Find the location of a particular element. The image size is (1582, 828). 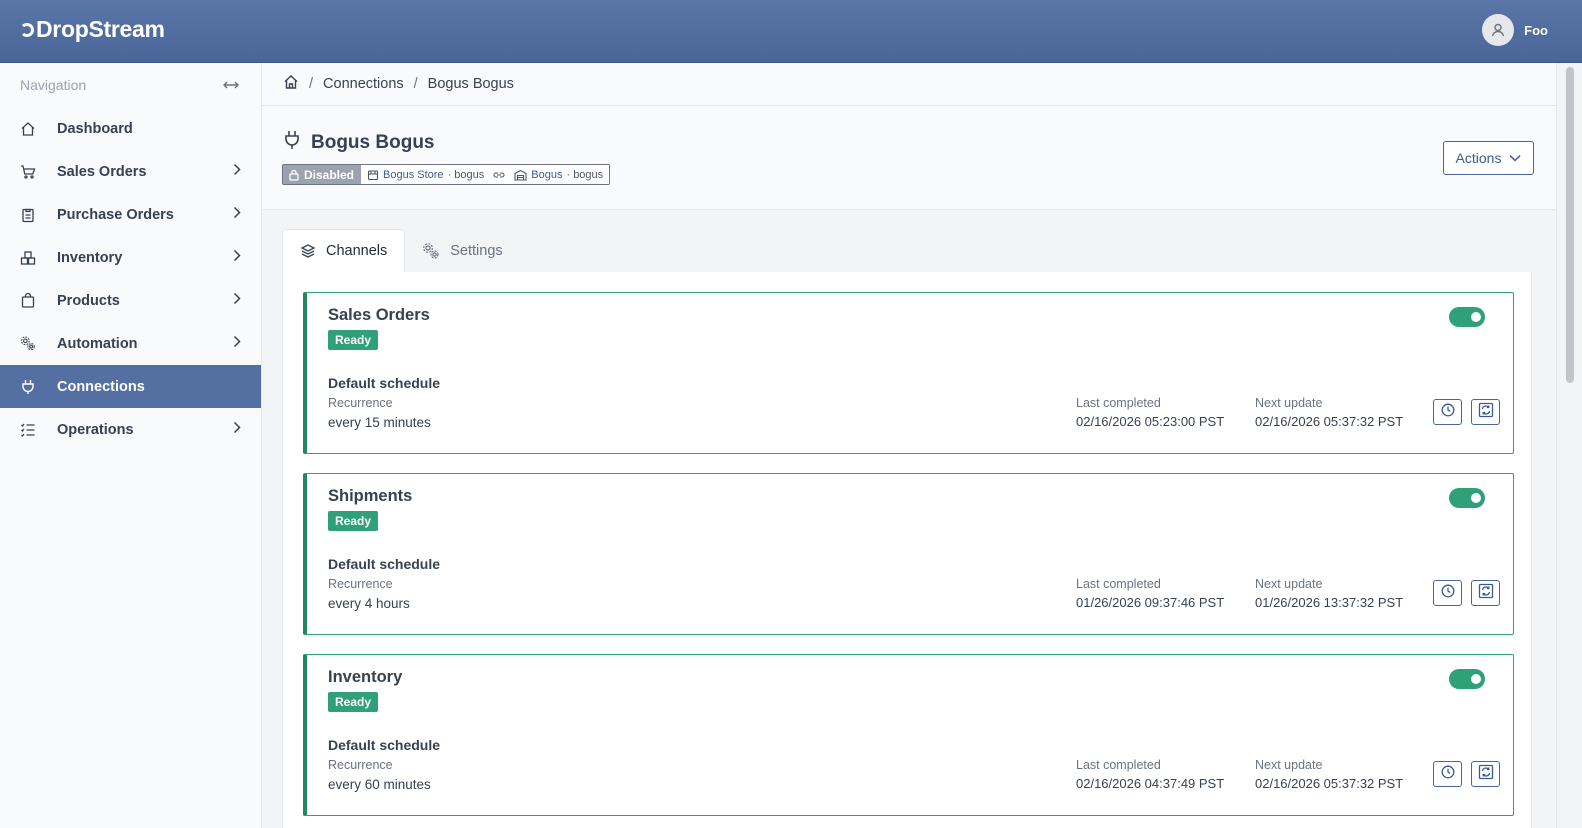

chevron-down-icon is located at coordinates (1515, 158).